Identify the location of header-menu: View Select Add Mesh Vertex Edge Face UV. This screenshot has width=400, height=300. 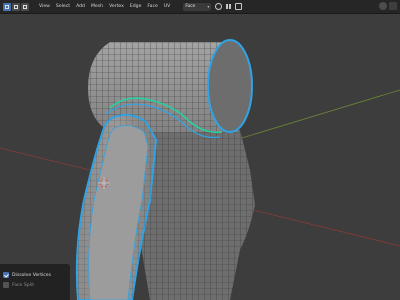
(104, 6).